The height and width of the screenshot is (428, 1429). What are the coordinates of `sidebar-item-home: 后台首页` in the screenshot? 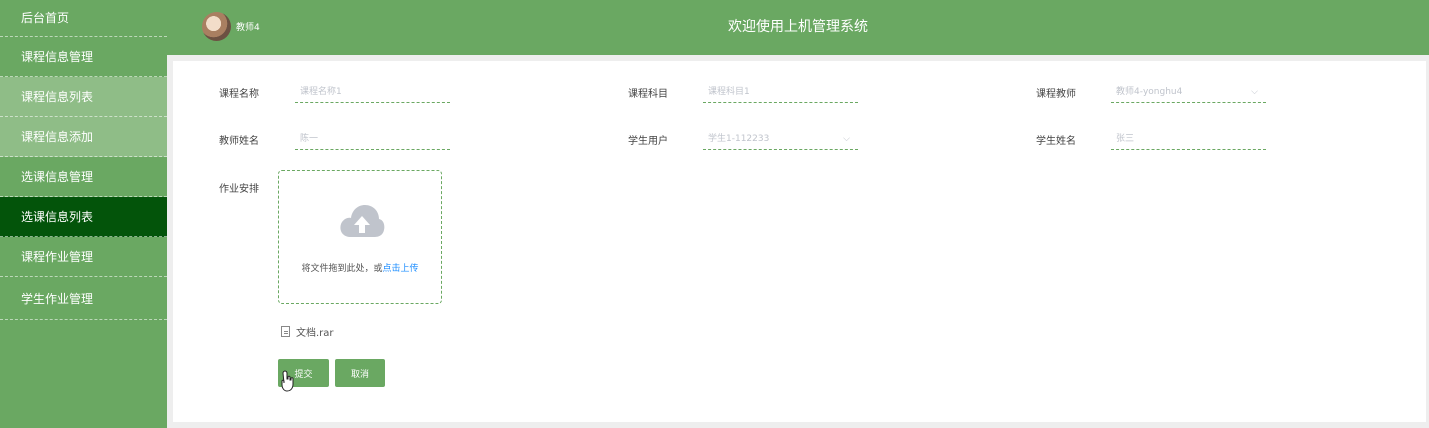 It's located at (83, 18).